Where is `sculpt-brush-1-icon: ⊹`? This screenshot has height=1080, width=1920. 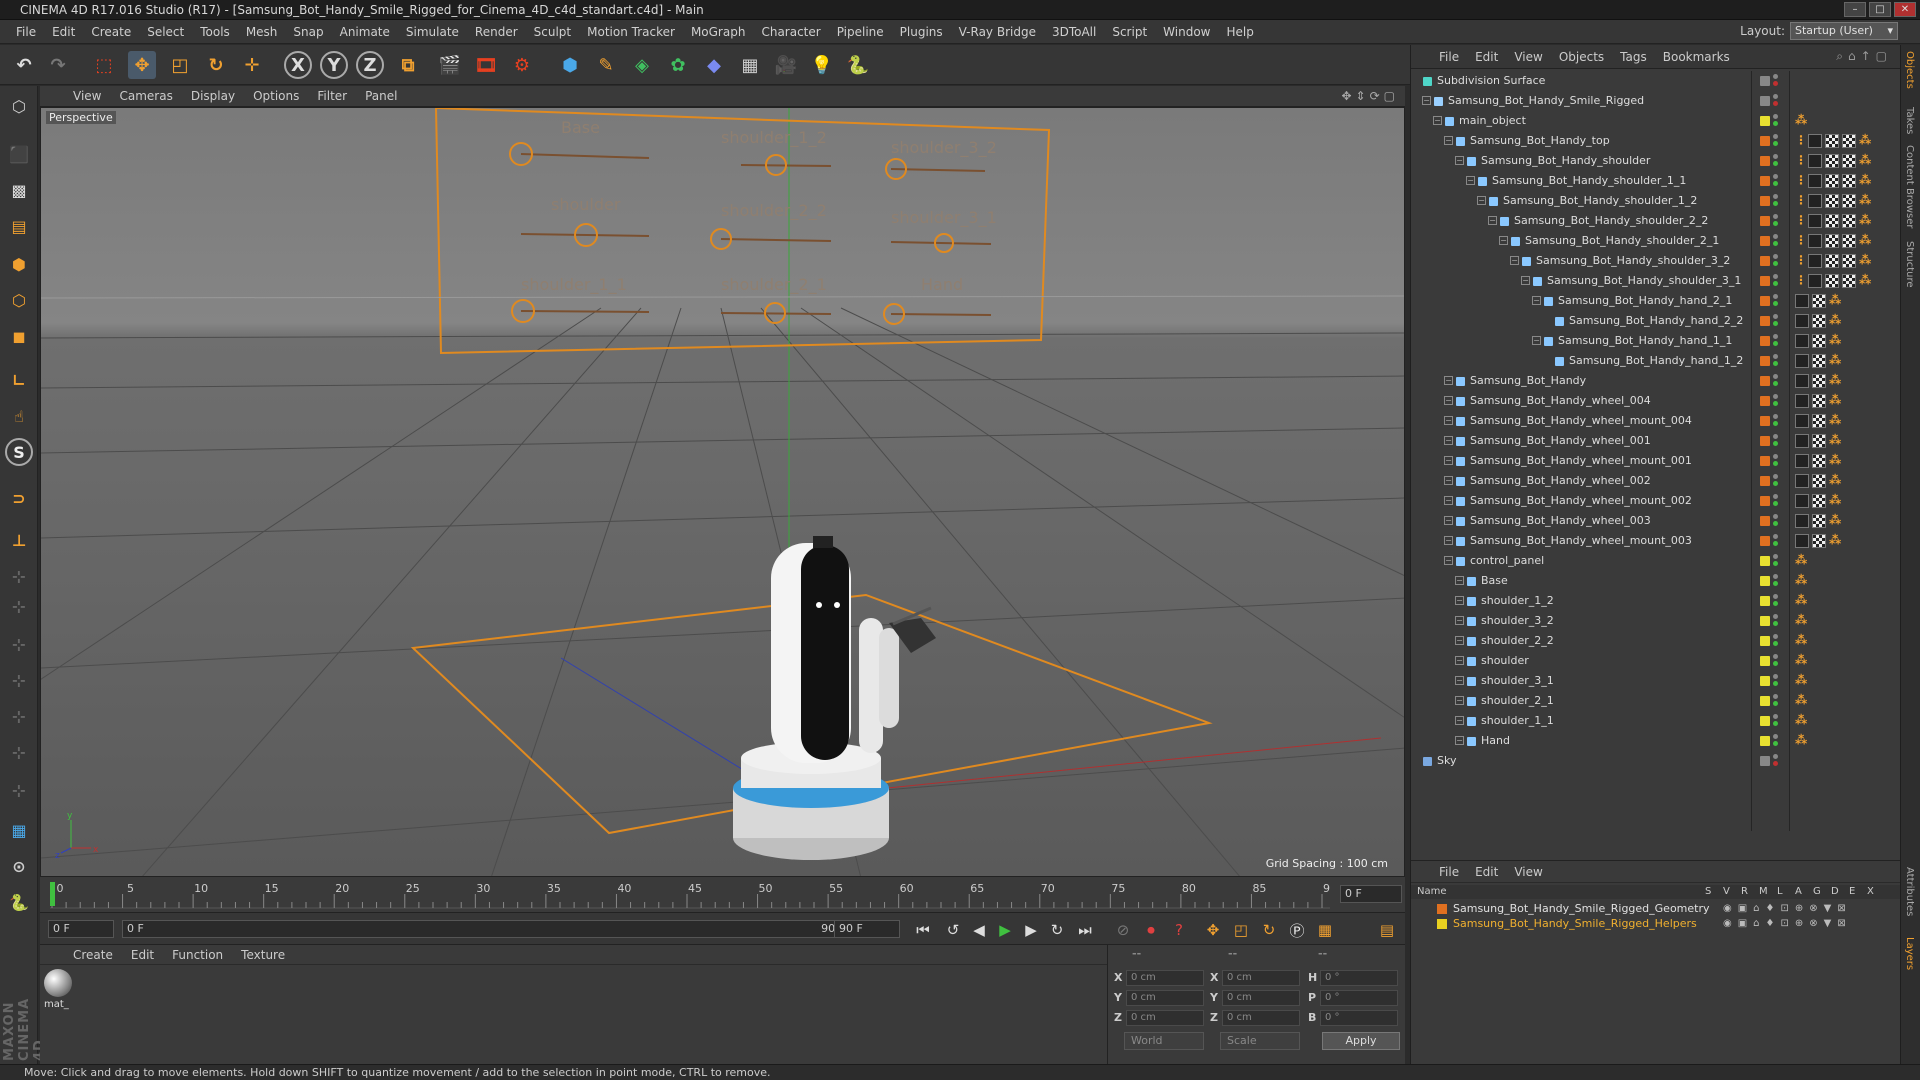 sculpt-brush-1-icon: ⊹ is located at coordinates (19, 576).